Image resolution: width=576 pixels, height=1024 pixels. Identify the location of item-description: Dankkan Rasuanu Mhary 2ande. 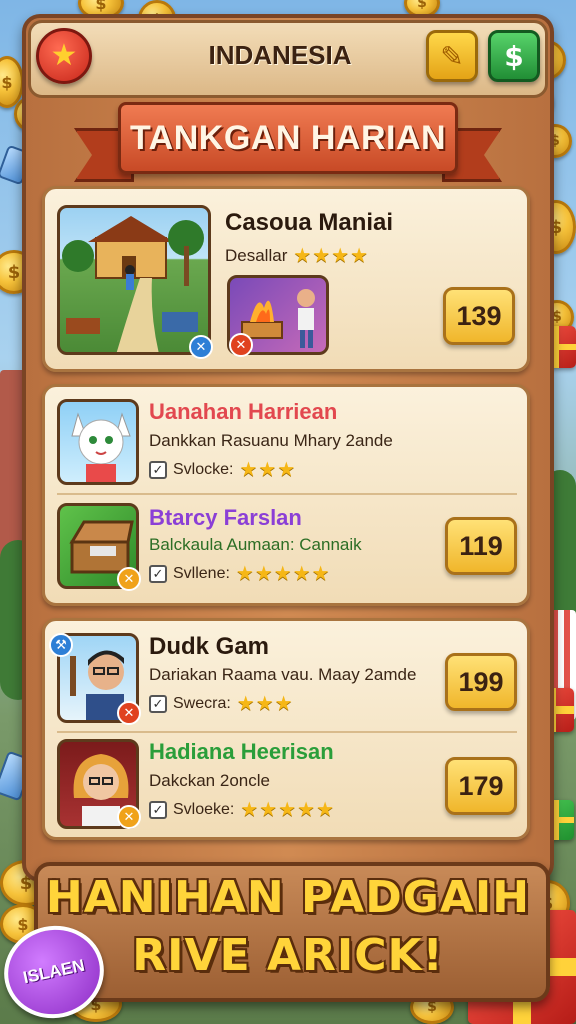
(271, 440).